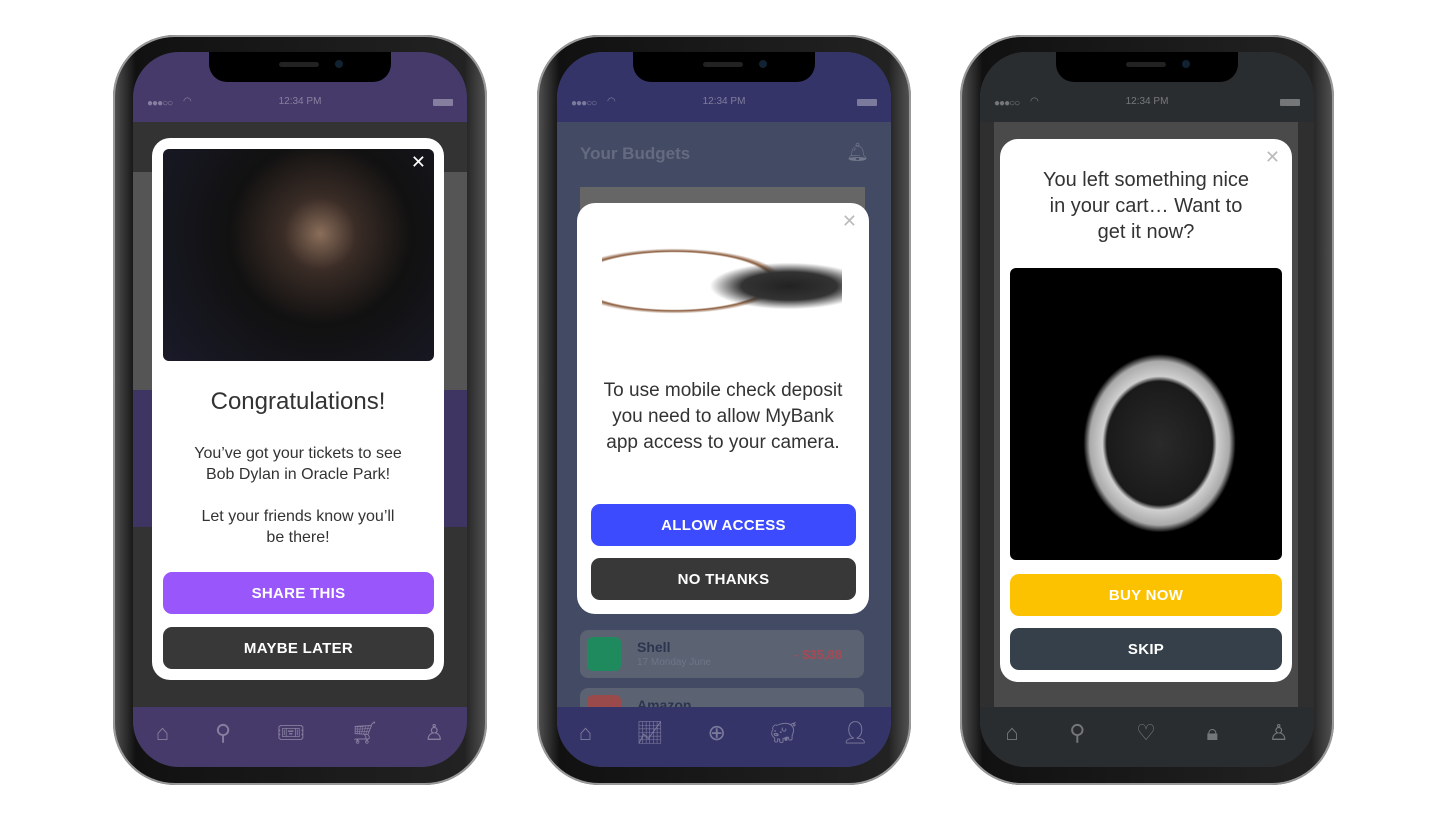 The image size is (1445, 821). I want to click on chart-icon: 📈︎, so click(650, 733).